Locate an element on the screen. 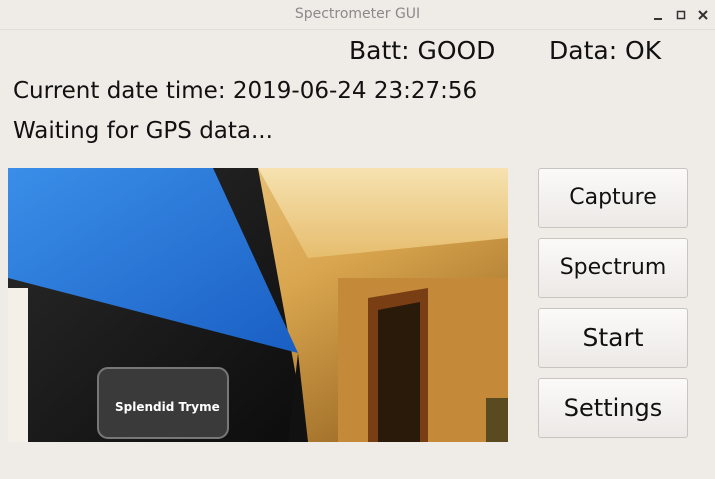 Image resolution: width=715 pixels, height=479 pixels. settings-button: Settings is located at coordinates (613, 408).